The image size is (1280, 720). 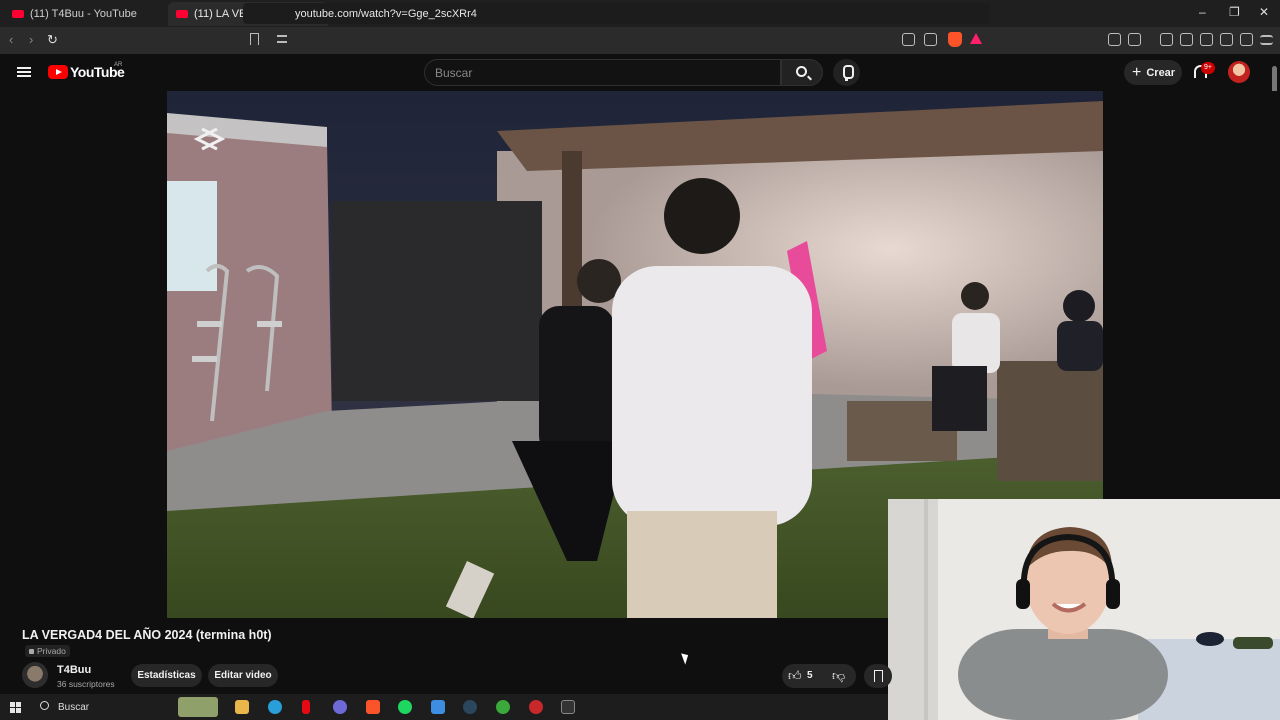 What do you see at coordinates (1206, 39) in the screenshot?
I see `wallet-icon` at bounding box center [1206, 39].